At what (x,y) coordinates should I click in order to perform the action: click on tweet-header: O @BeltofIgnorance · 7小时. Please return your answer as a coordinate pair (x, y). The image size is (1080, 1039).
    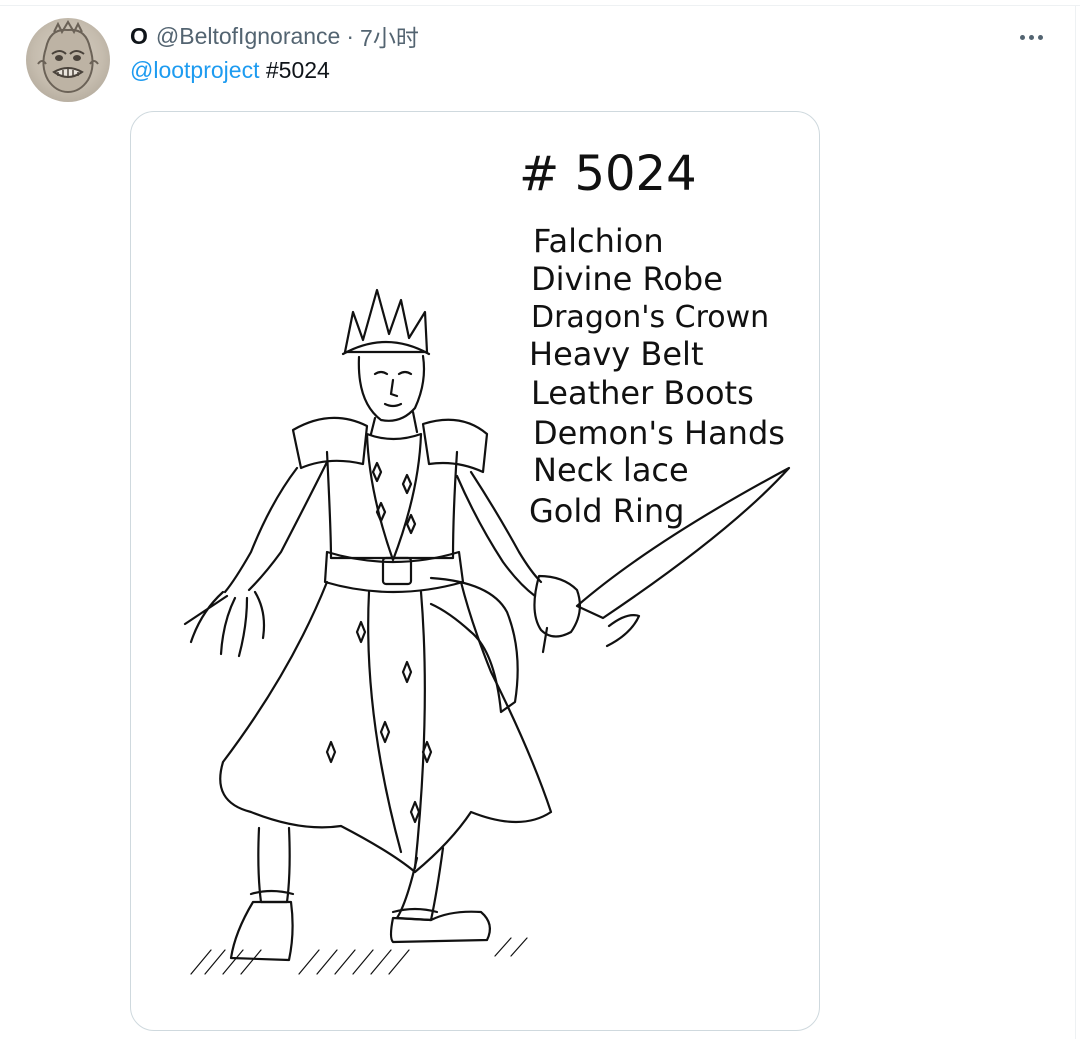
    Looking at the image, I should click on (274, 36).